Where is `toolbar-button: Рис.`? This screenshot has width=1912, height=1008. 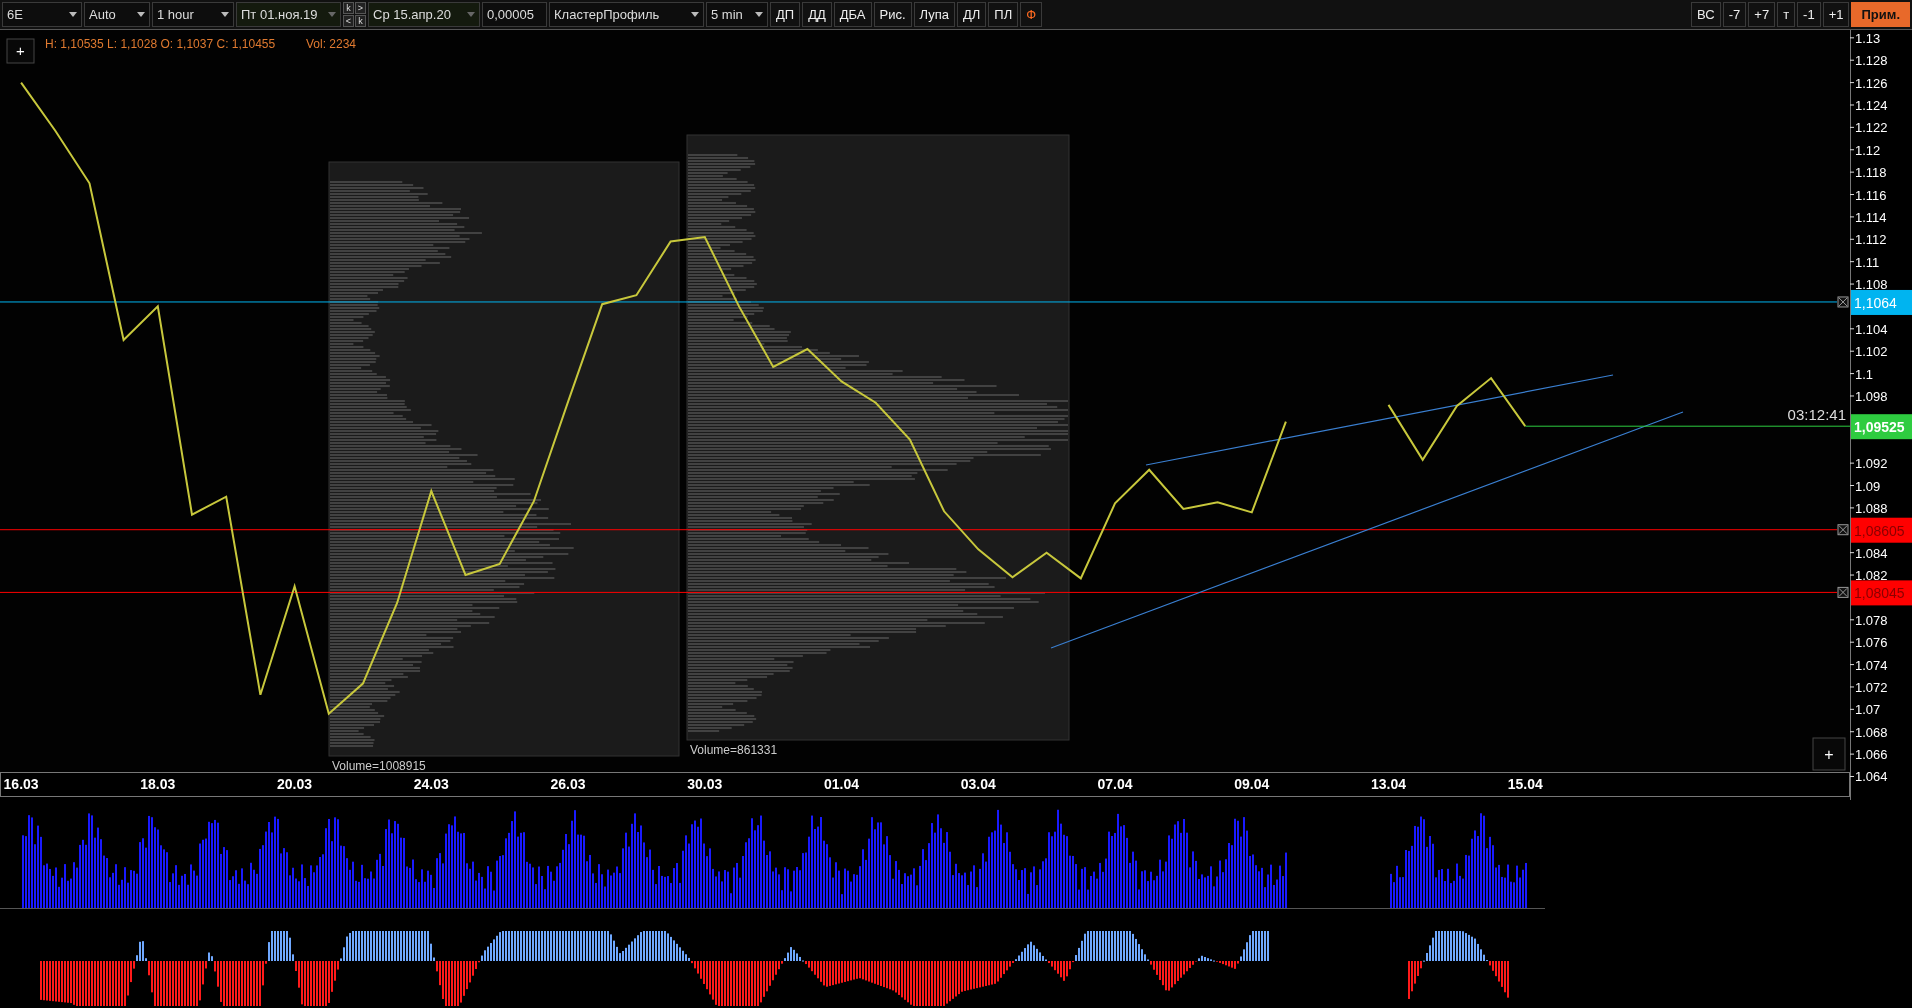
toolbar-button: Рис. is located at coordinates (892, 14).